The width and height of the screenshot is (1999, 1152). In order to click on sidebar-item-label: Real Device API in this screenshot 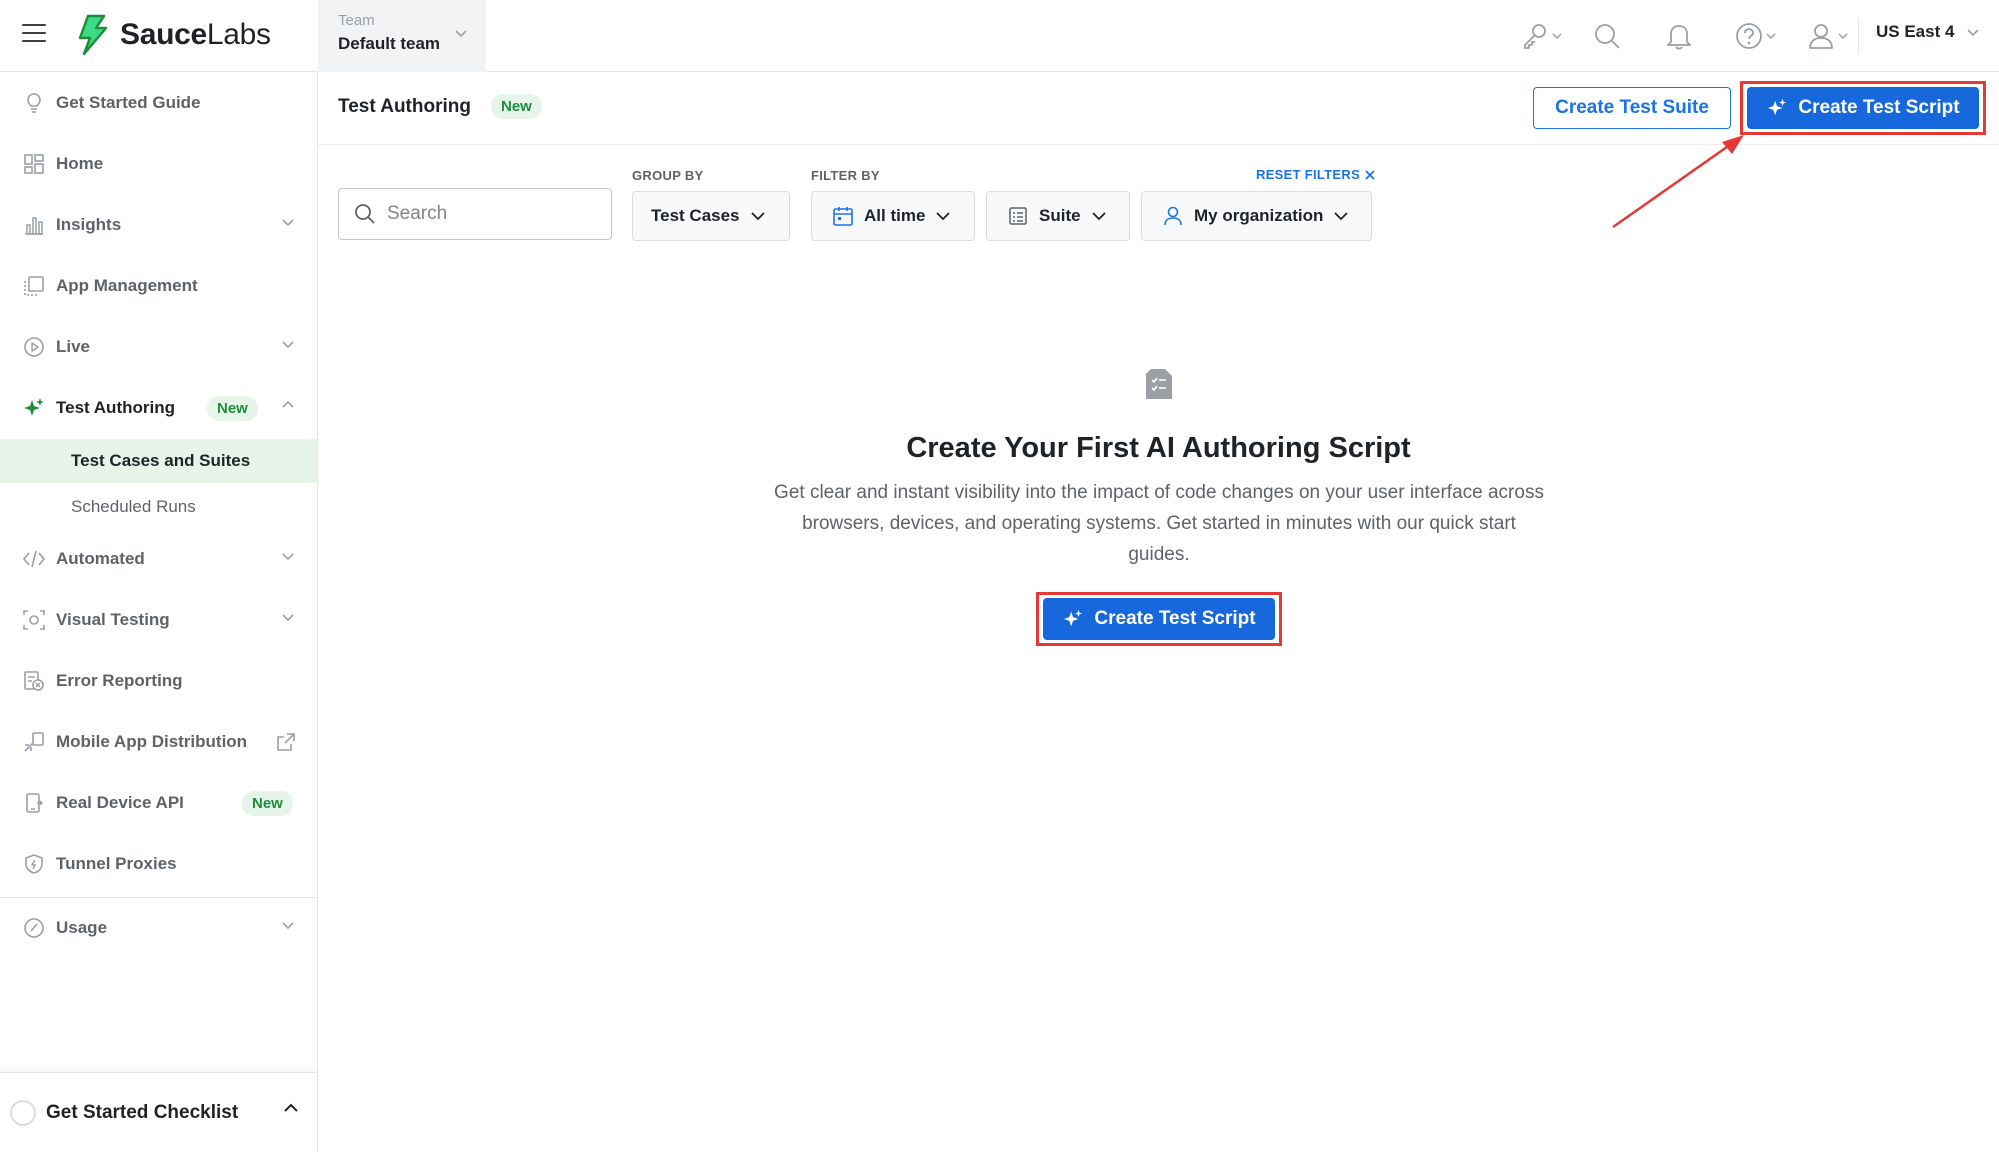, I will do `click(120, 802)`.